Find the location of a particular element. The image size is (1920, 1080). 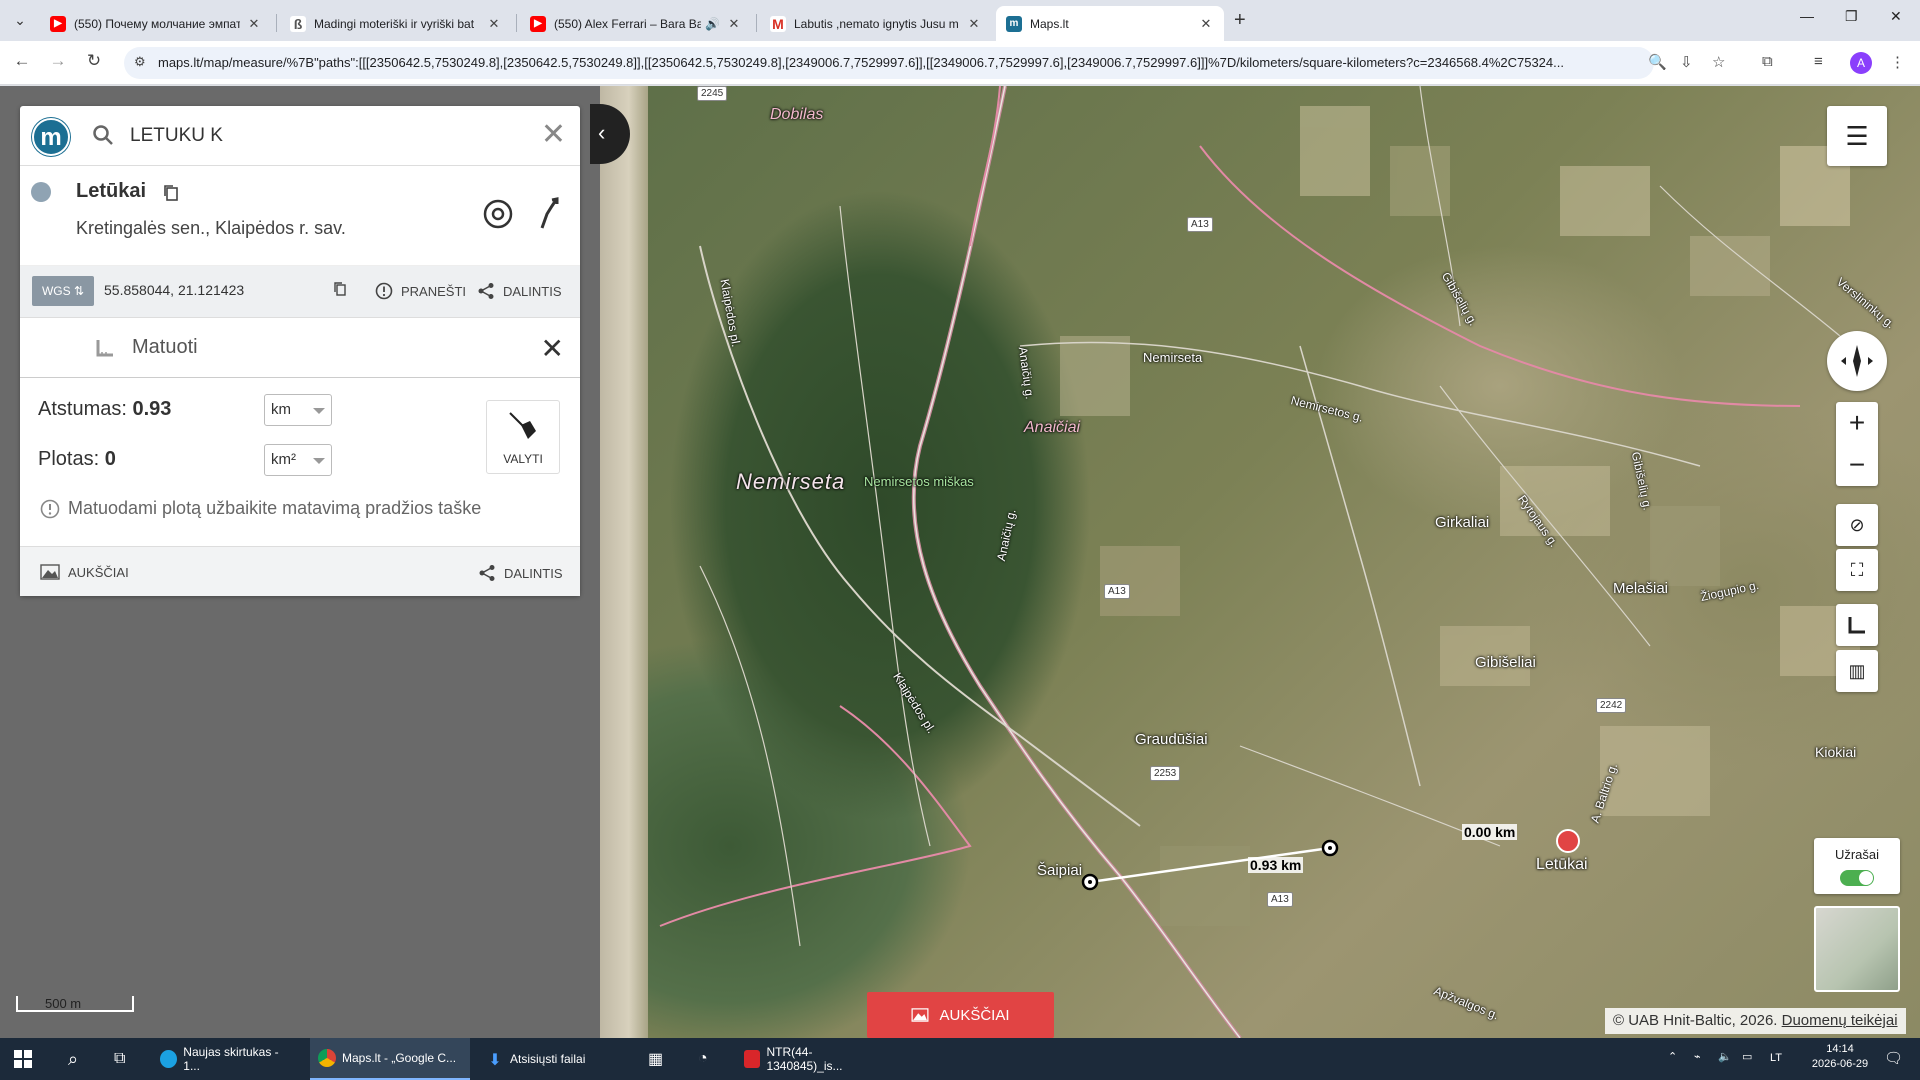

tab-title: Madingi moteriški ir vyriški bat is located at coordinates (394, 23).